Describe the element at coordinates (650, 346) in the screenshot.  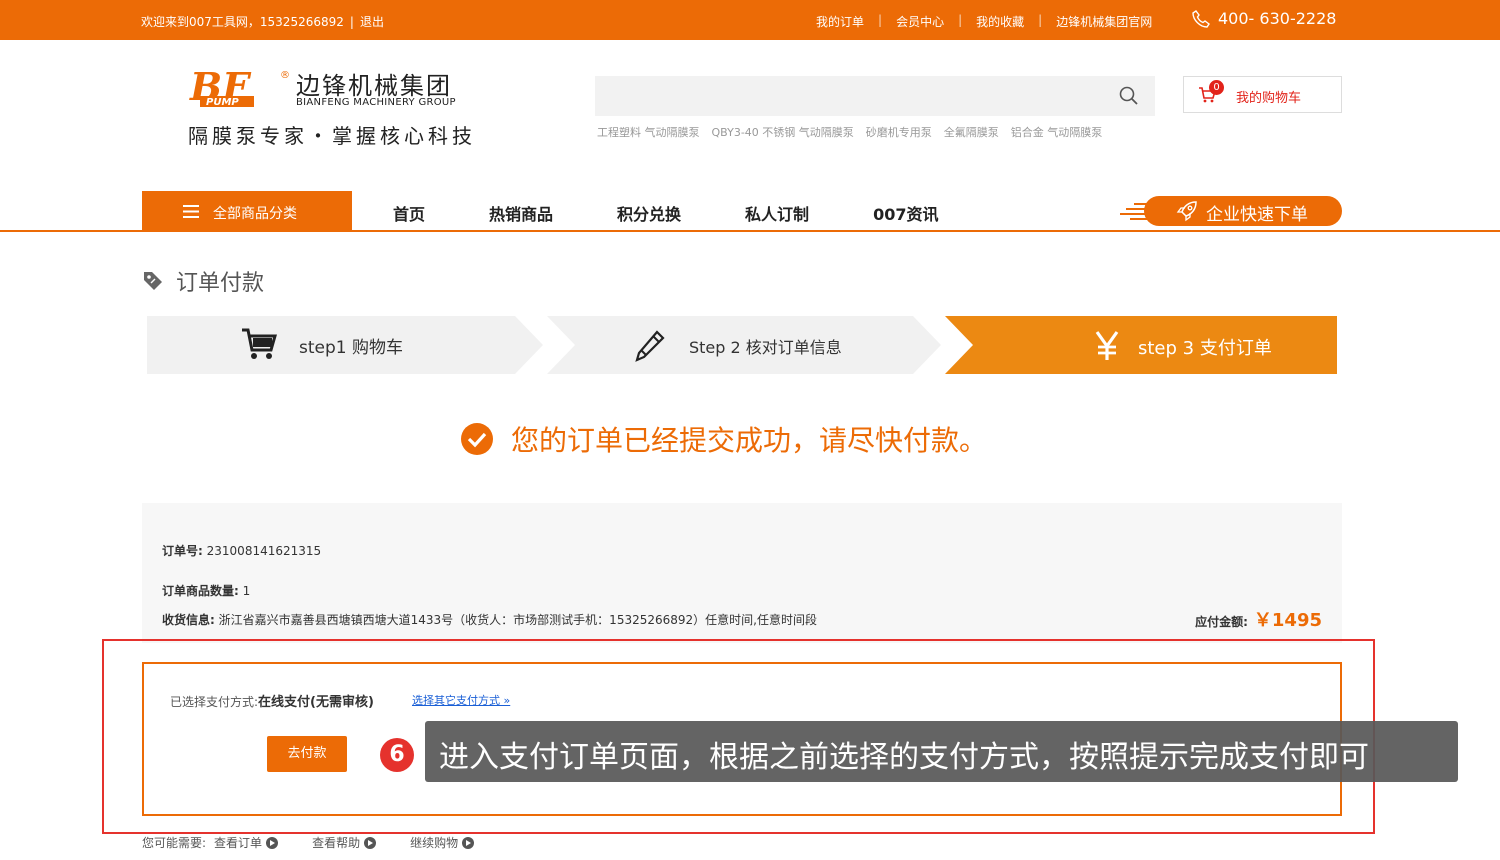
I see `pencil-icon` at that location.